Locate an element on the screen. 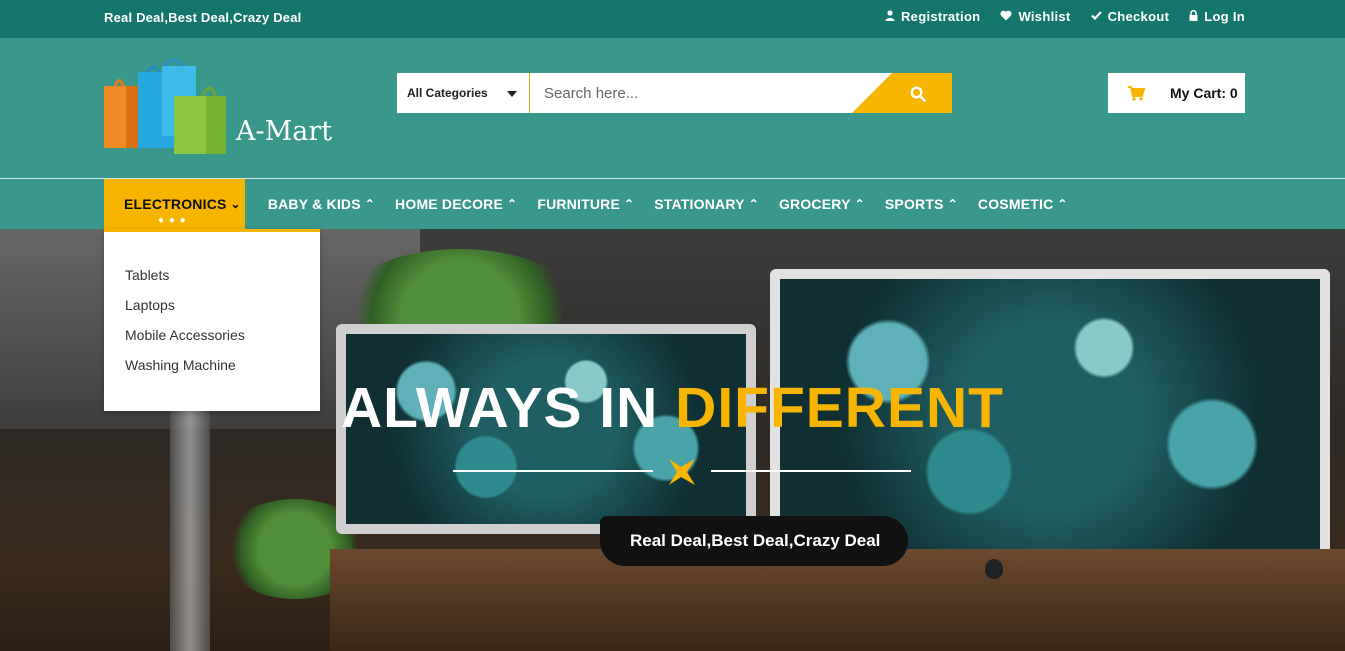 The width and height of the screenshot is (1345, 651). logo-text: A-Mart is located at coordinates (284, 131).